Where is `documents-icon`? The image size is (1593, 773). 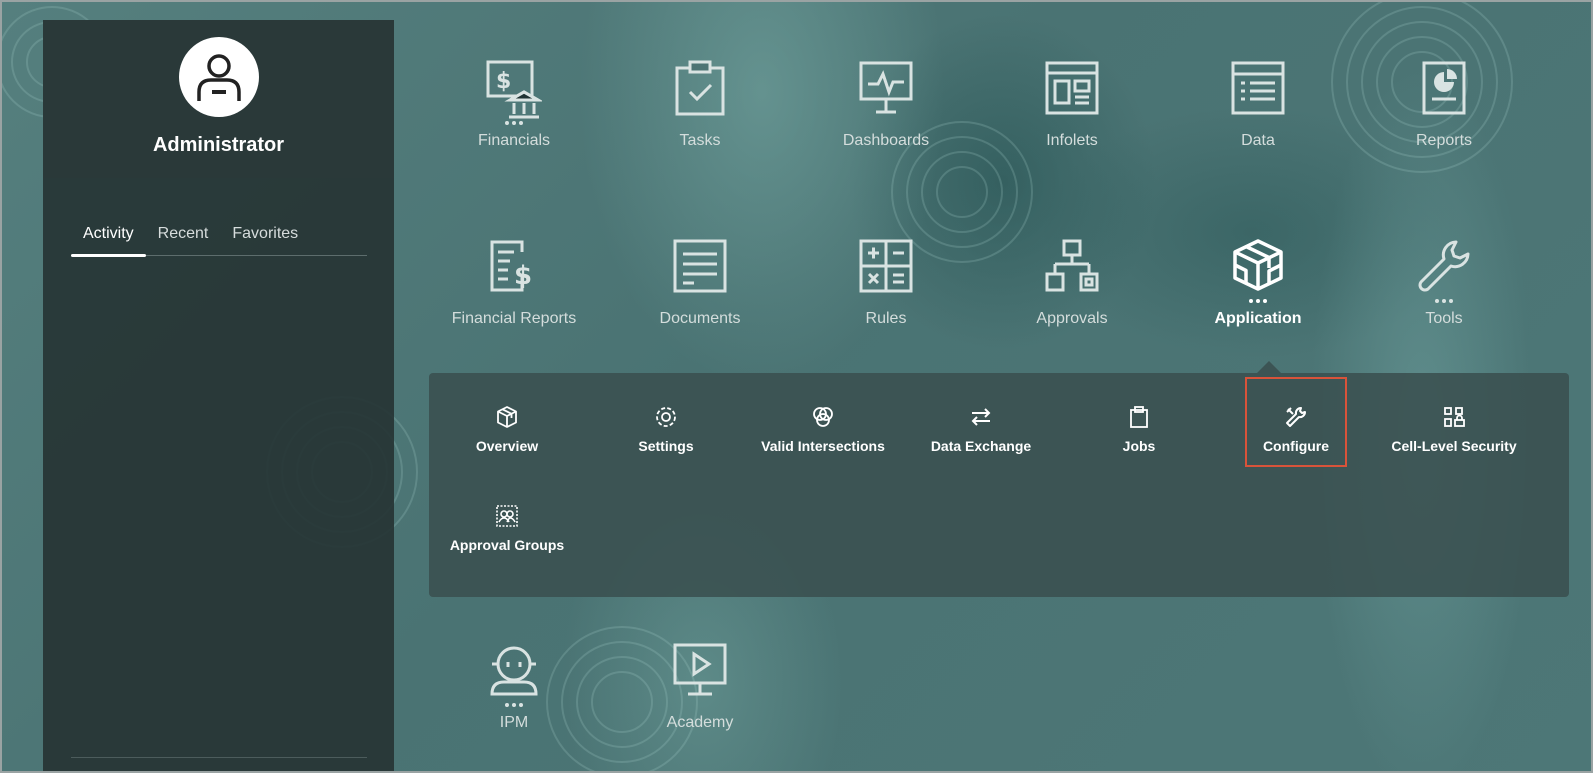 documents-icon is located at coordinates (700, 266).